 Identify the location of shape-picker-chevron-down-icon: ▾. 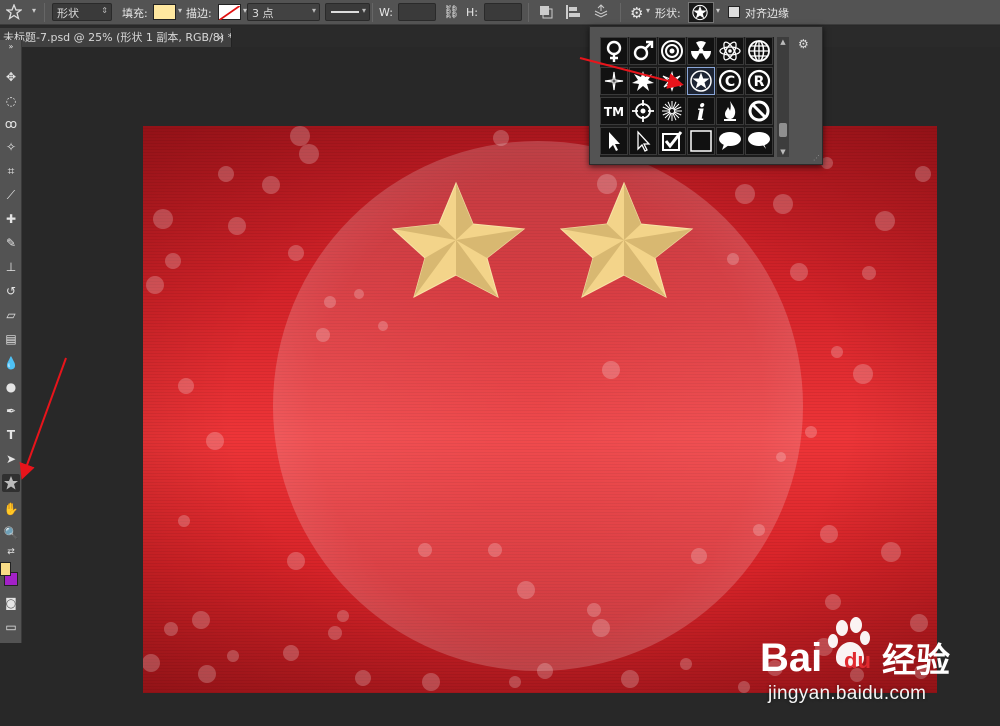
(718, 10).